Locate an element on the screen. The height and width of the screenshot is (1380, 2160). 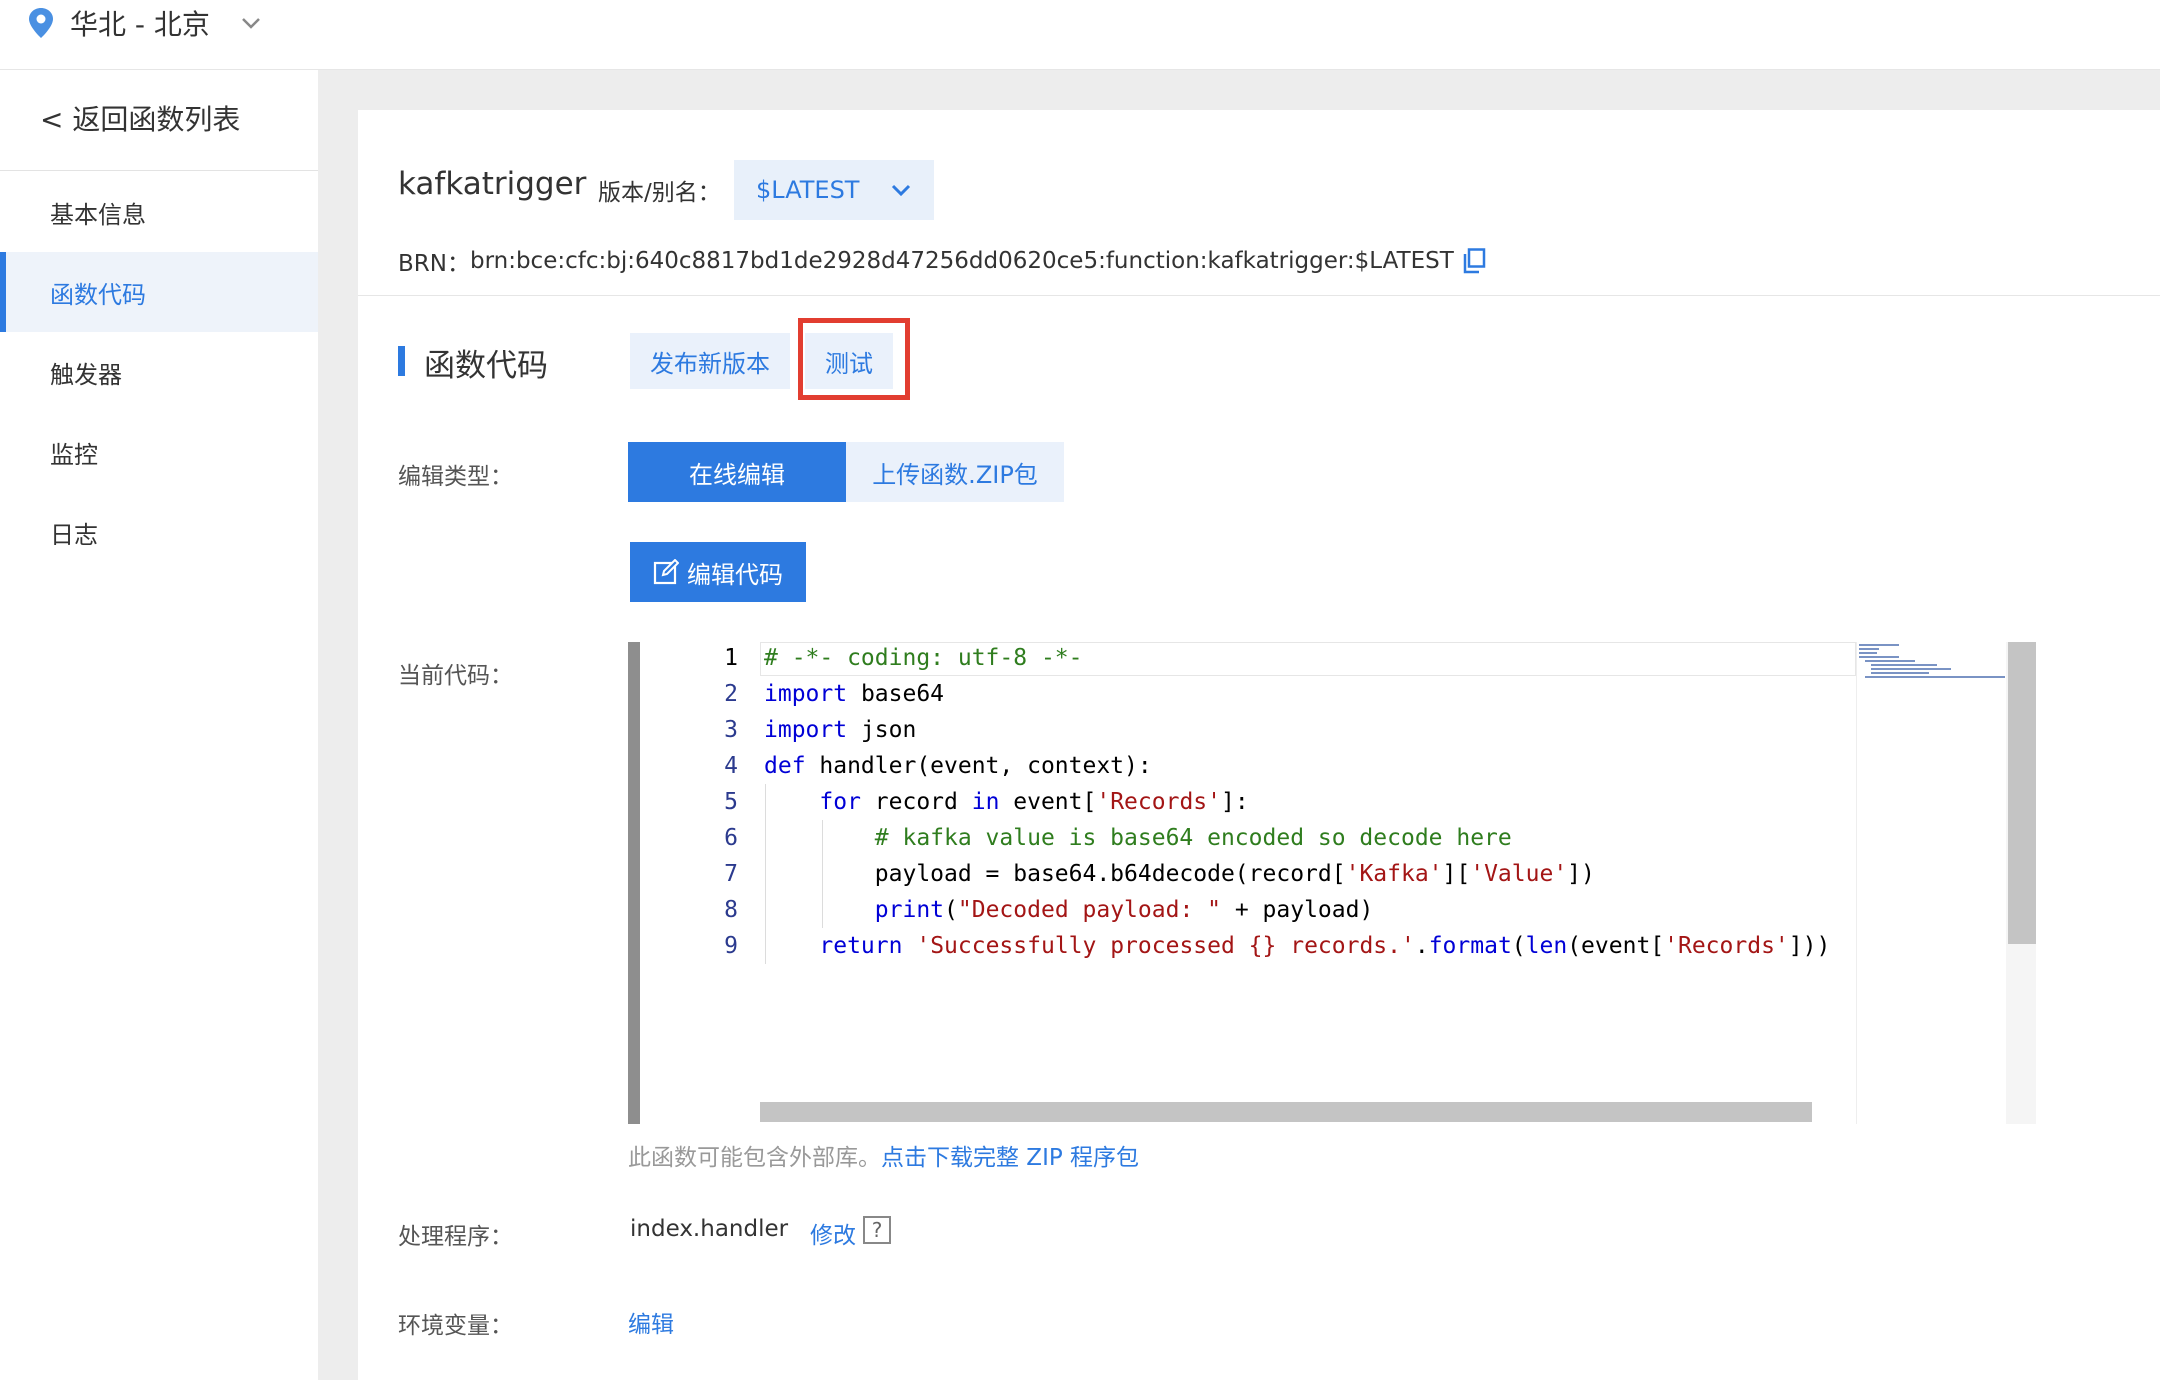
upload-zip-tab: 上传函数.ZIP包 is located at coordinates (955, 472).